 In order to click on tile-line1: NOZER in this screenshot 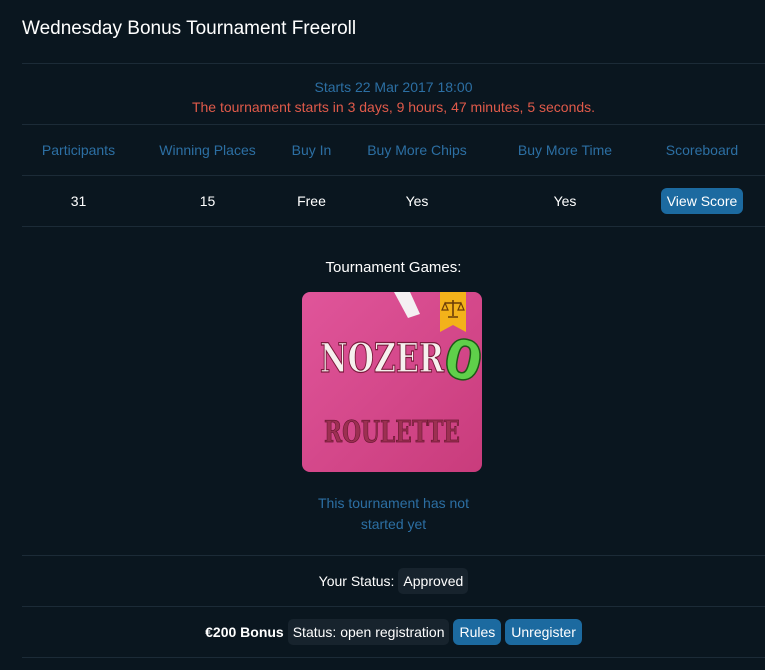, I will do `click(382, 358)`.